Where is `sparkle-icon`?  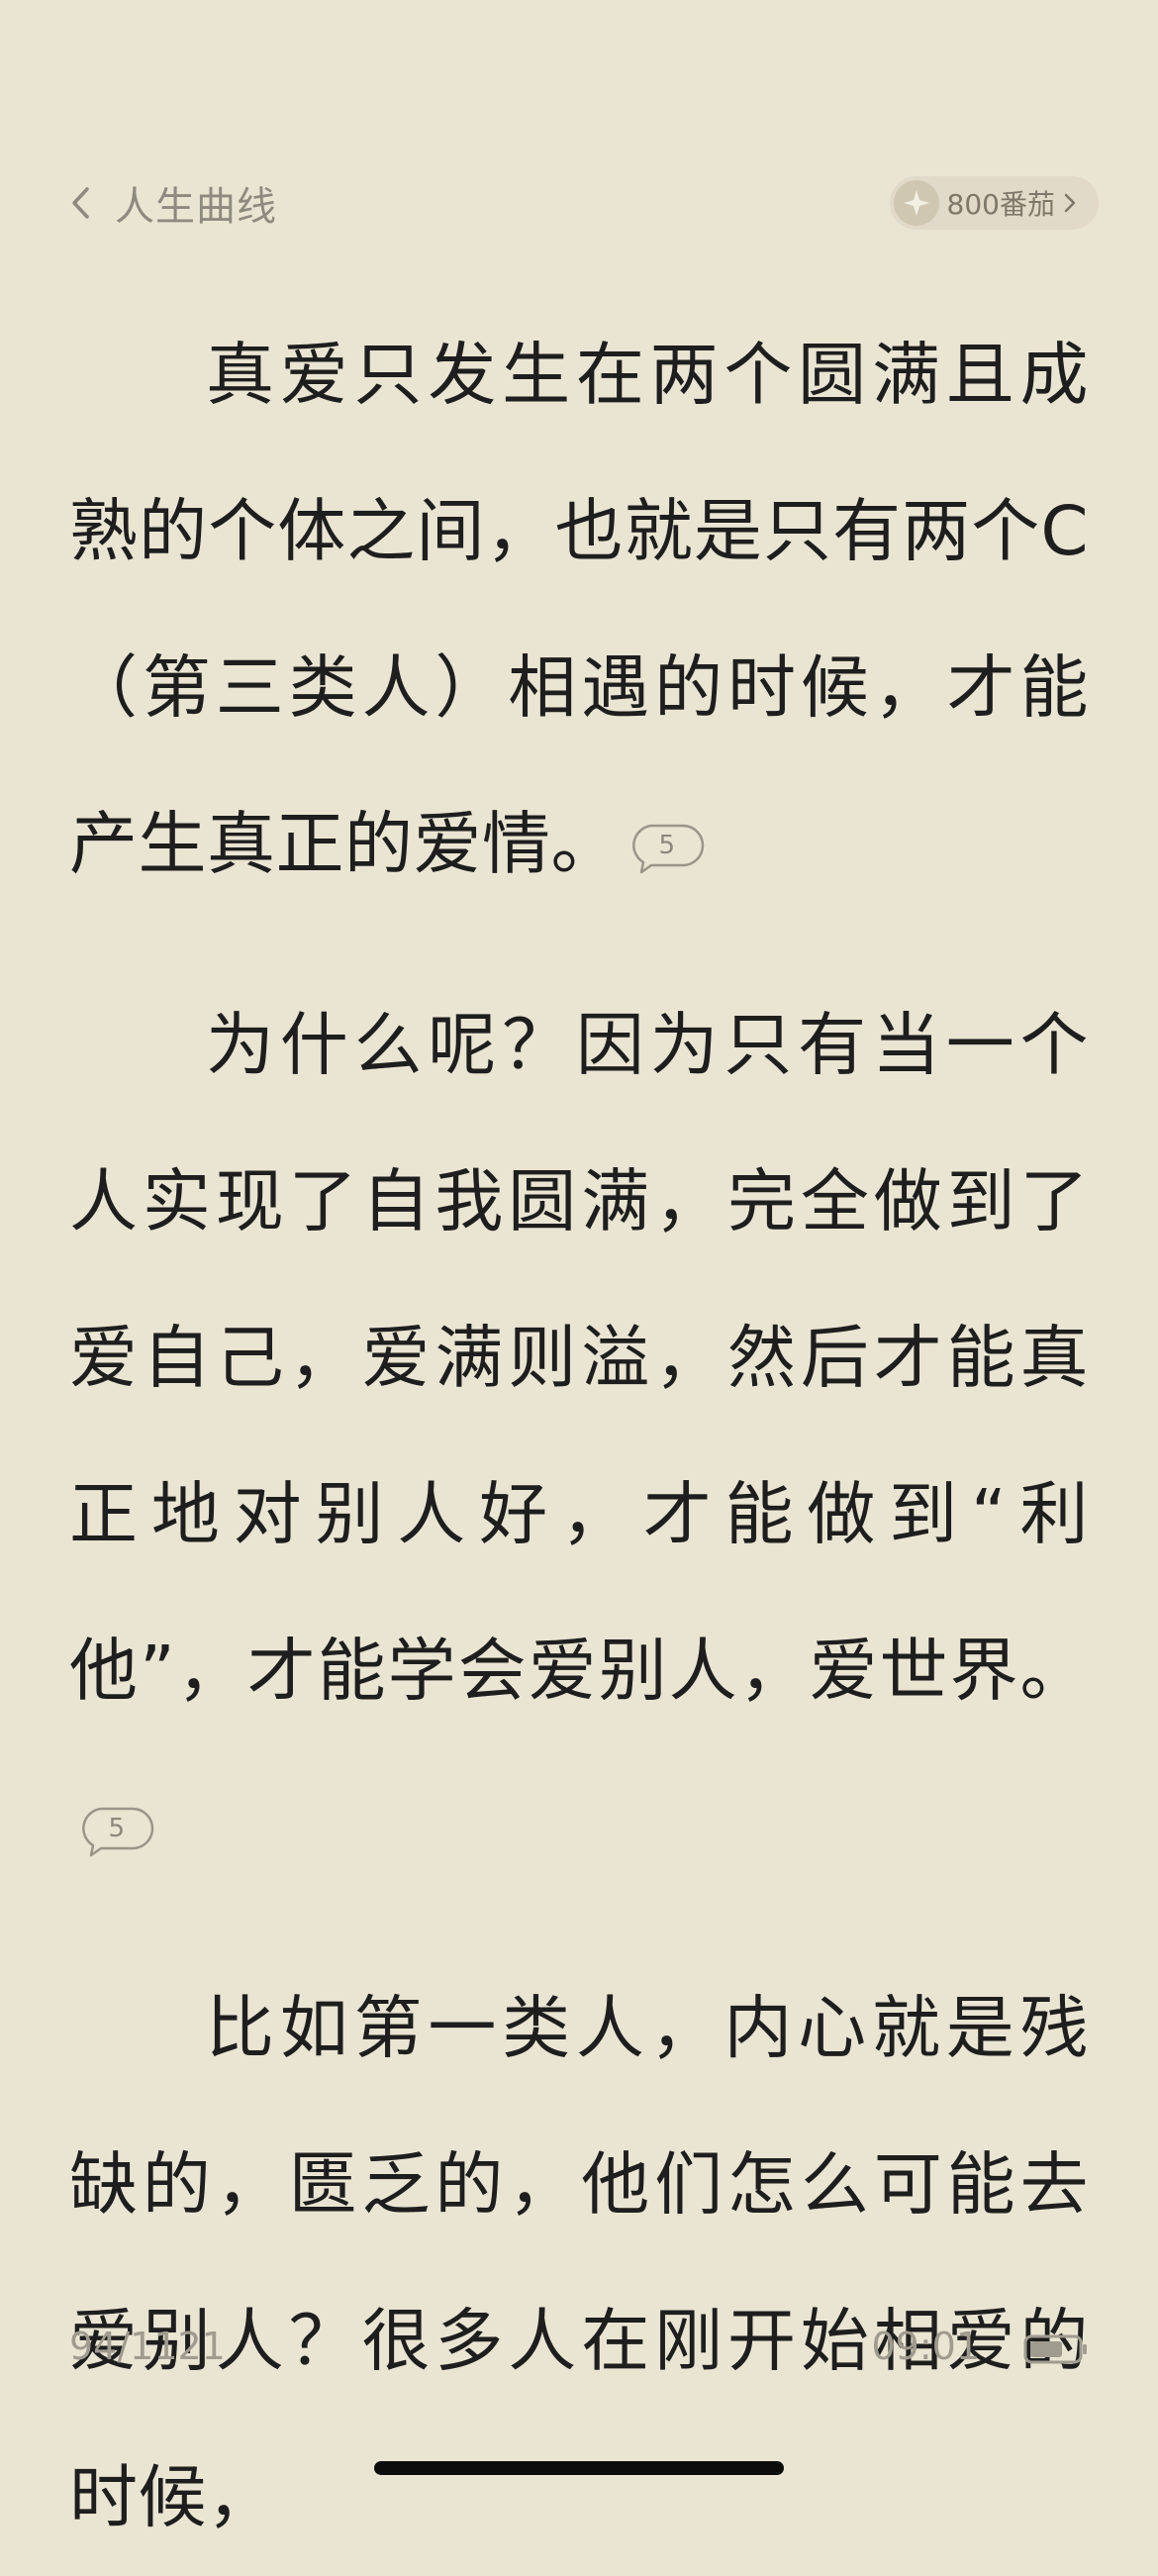
sparkle-icon is located at coordinates (916, 203).